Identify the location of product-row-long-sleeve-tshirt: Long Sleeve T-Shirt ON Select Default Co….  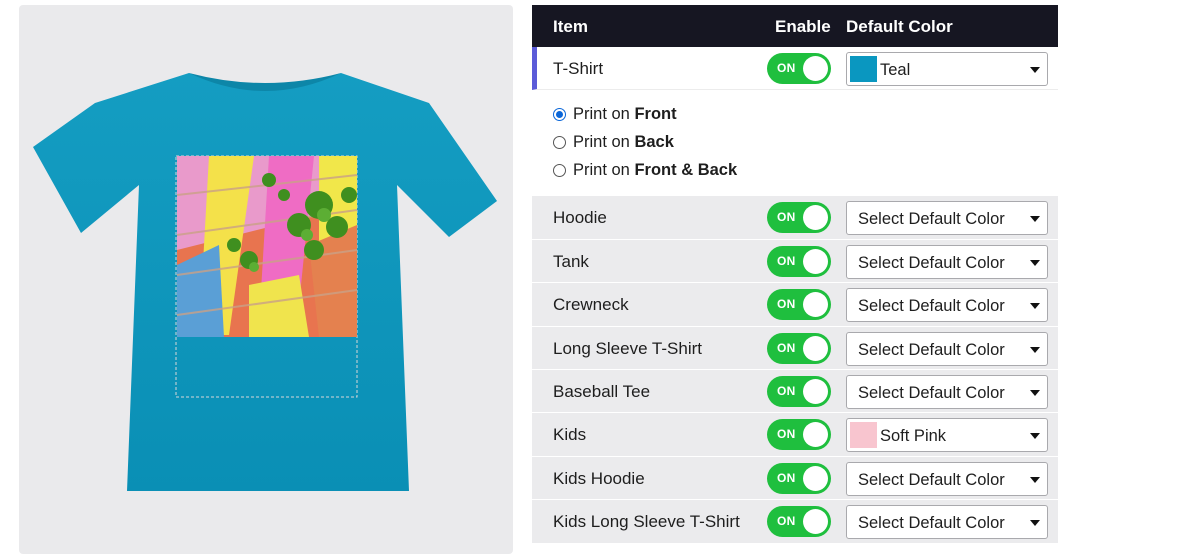
(795, 348).